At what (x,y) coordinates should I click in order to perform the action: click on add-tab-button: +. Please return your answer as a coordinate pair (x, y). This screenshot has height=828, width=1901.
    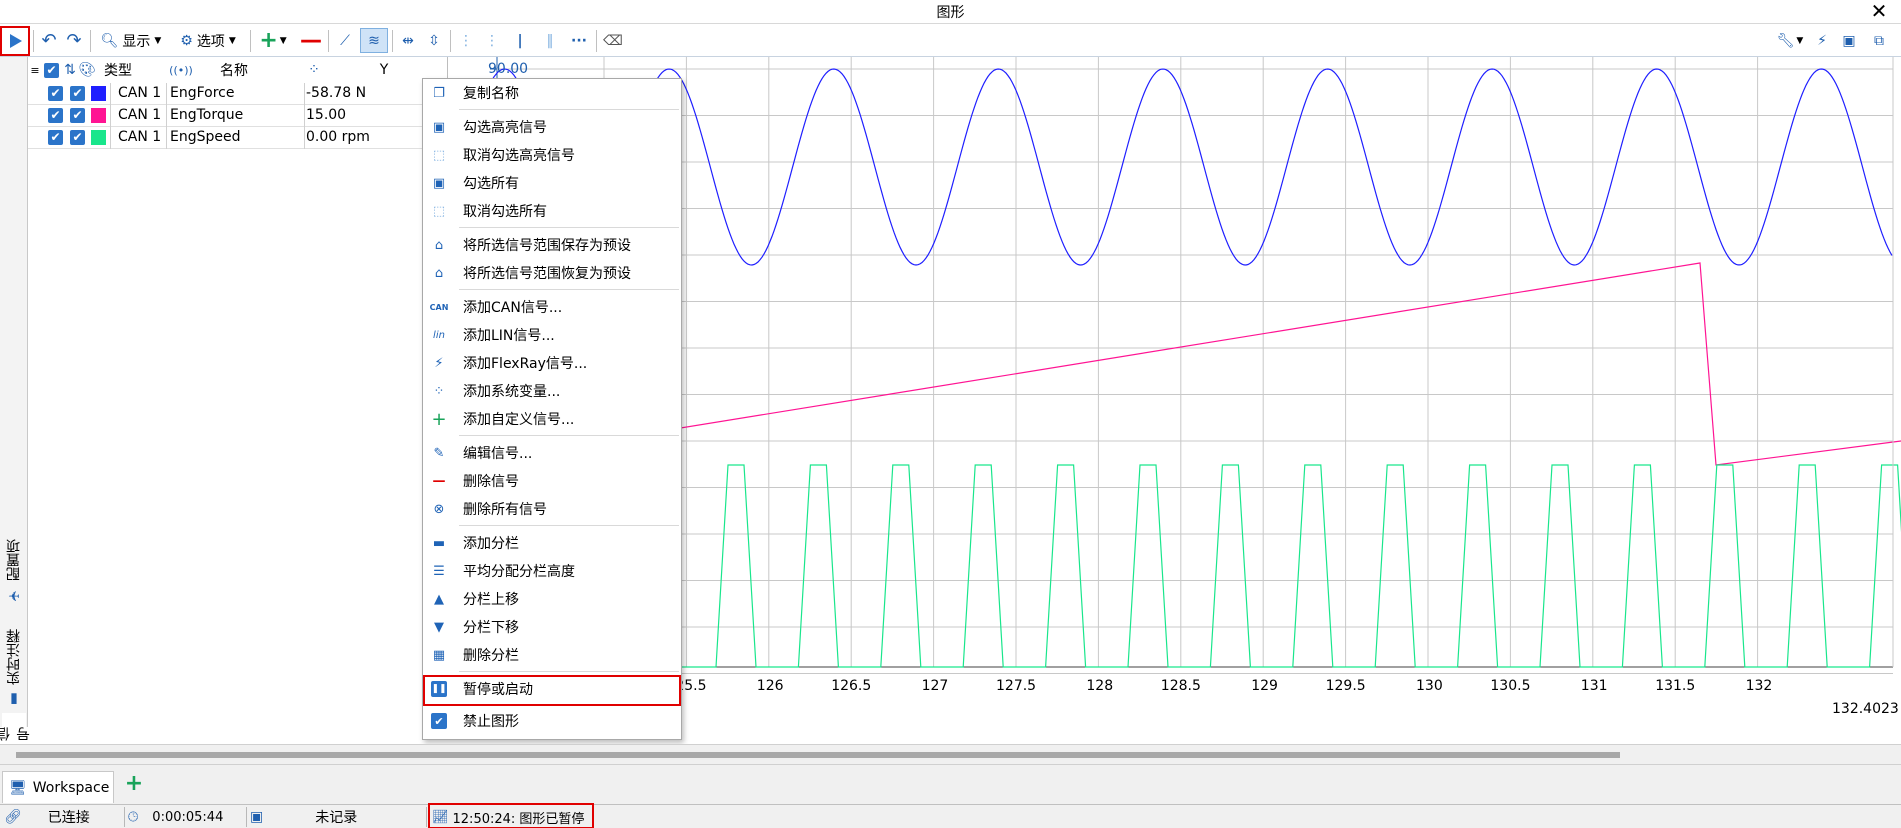
    Looking at the image, I should click on (134, 785).